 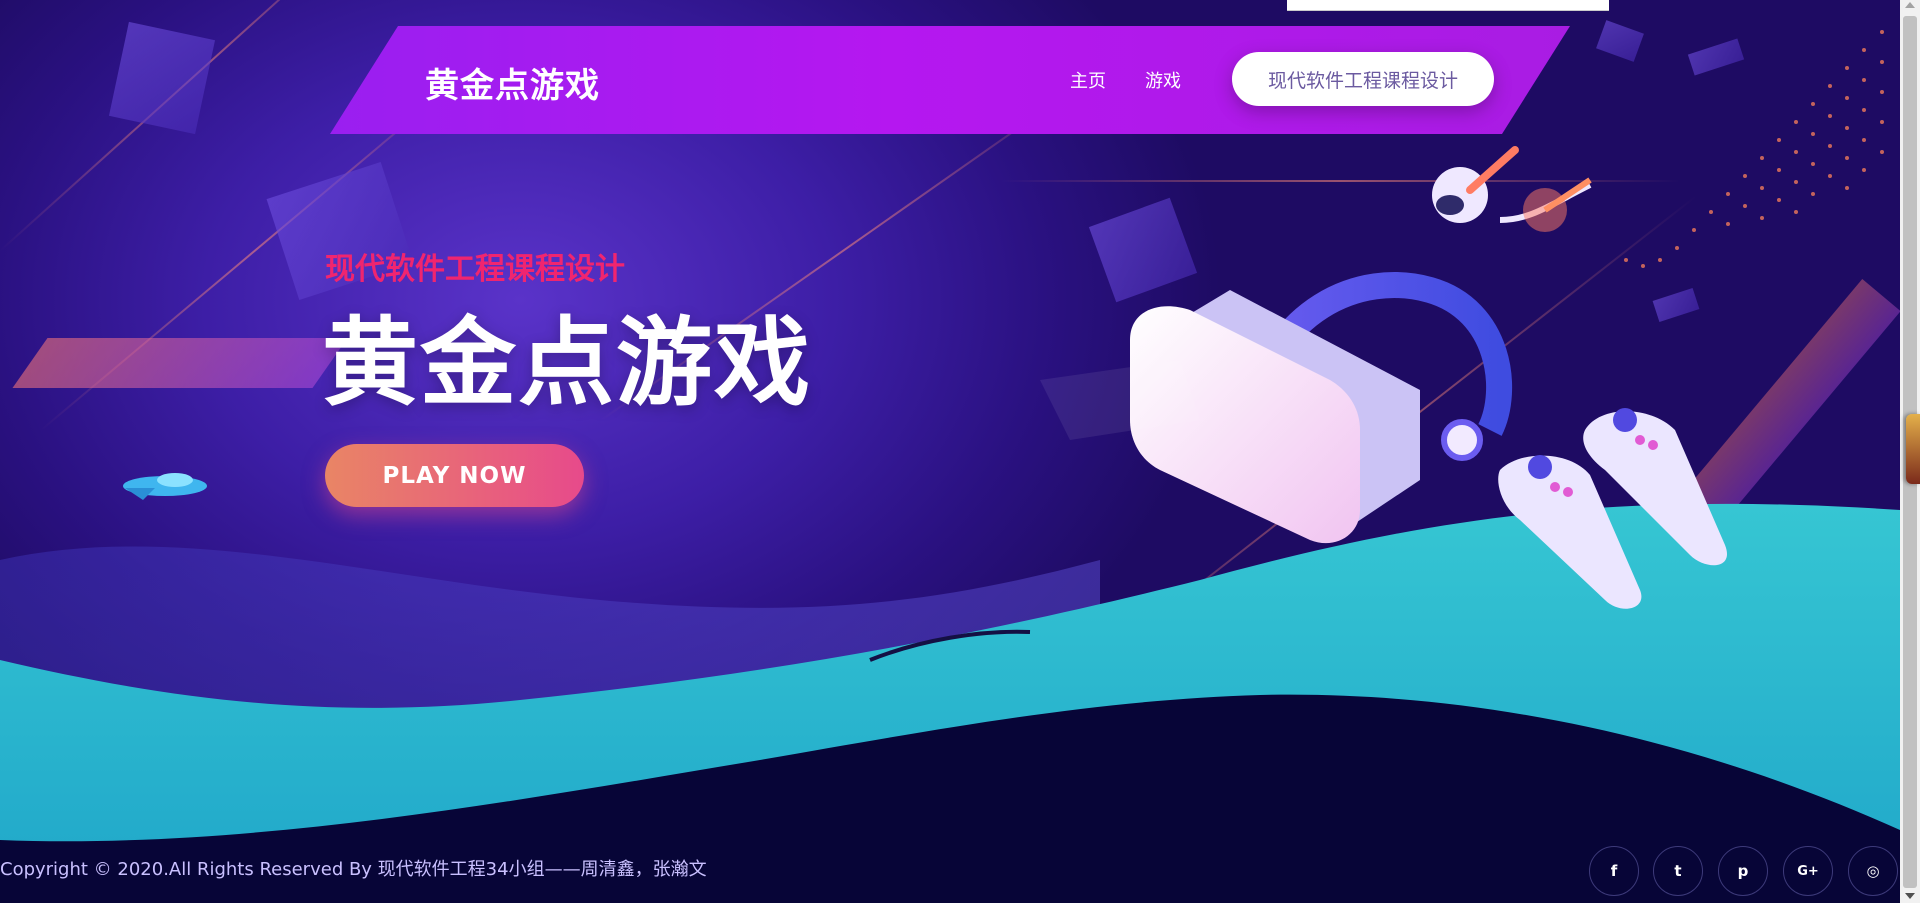 I want to click on vr-headset-illustration, so click(x=1276, y=408).